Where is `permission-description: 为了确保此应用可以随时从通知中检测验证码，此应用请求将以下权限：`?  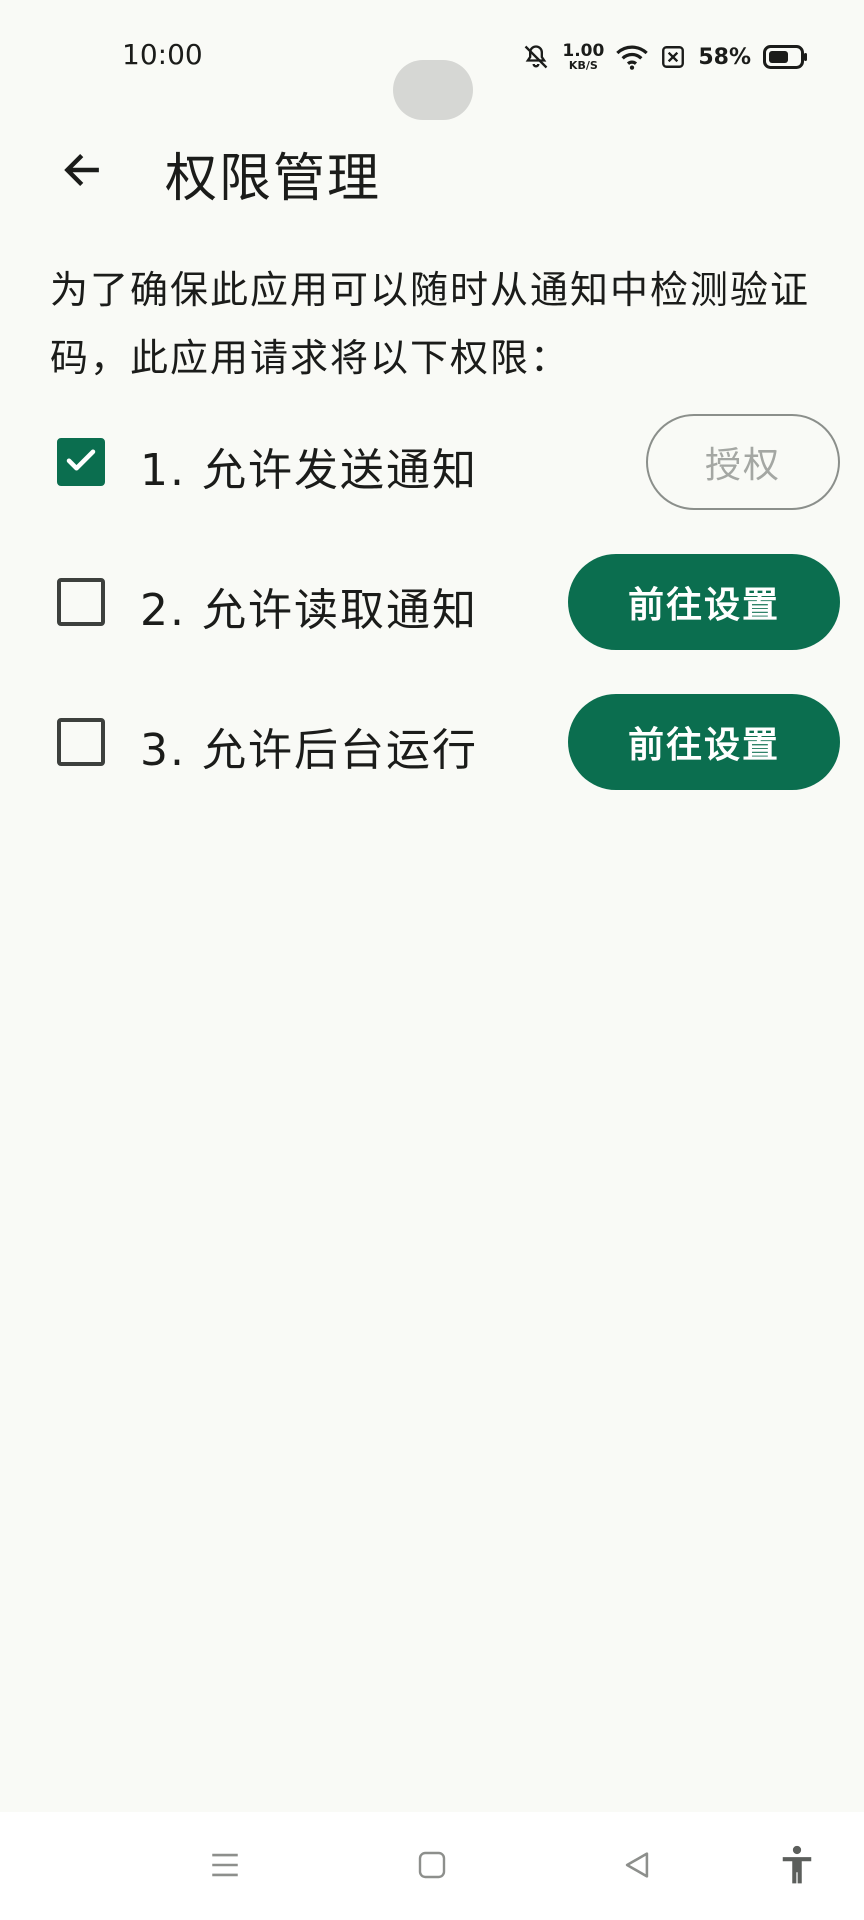 permission-description: 为了确保此应用可以随时从通知中检测验证码，此应用请求将以下权限： is located at coordinates (430, 324).